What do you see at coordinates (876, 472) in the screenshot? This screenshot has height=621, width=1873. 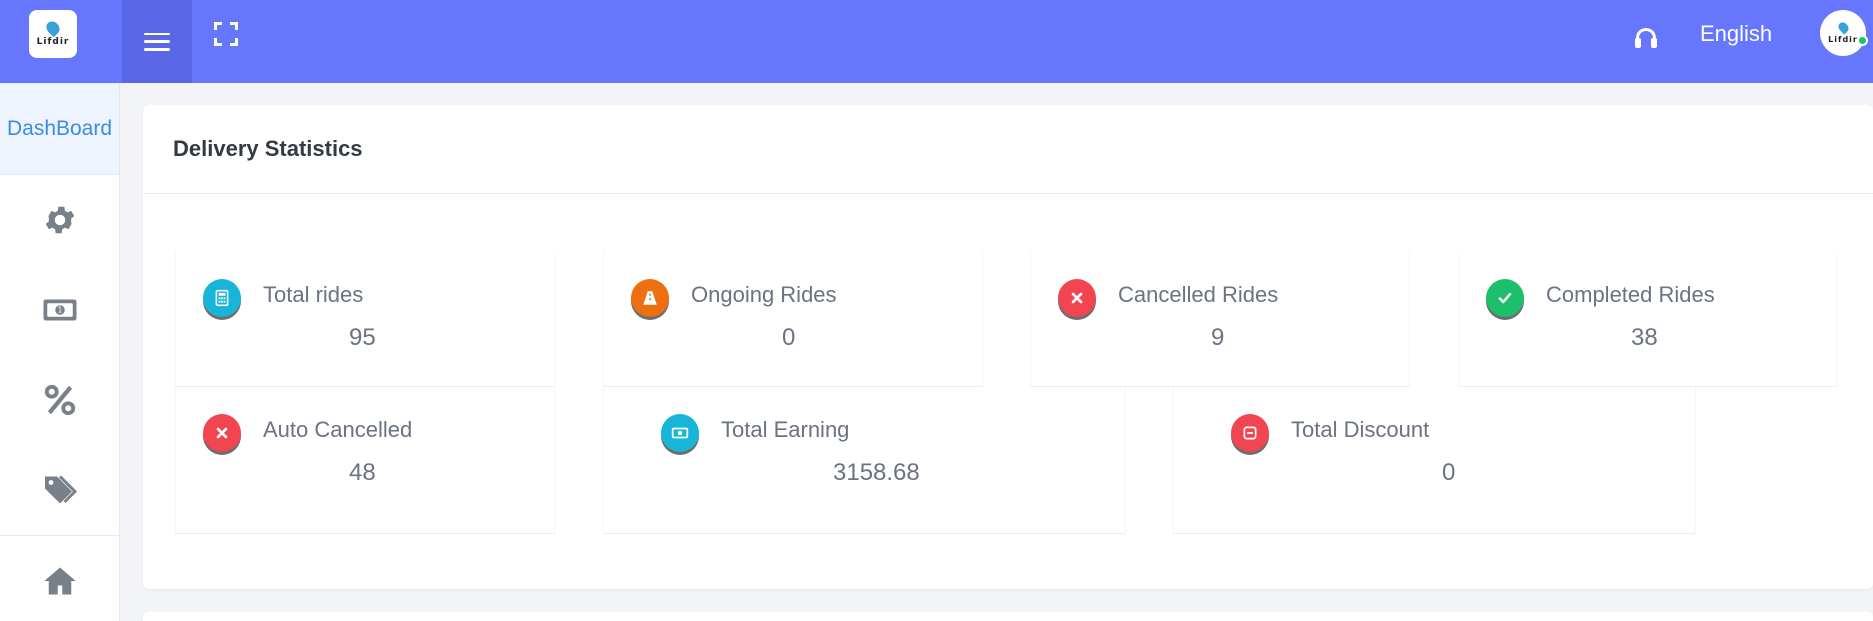 I see `stat-value: 3158.68` at bounding box center [876, 472].